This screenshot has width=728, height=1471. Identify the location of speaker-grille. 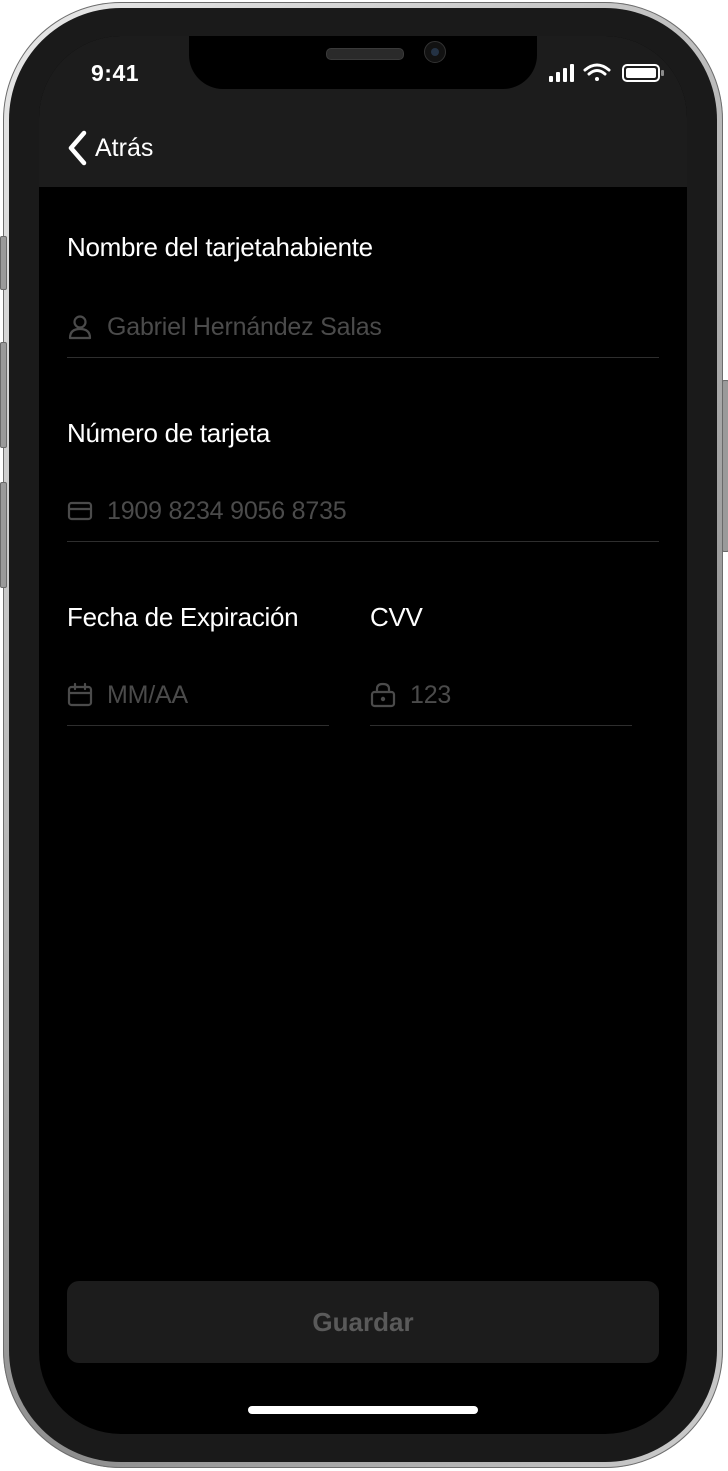
(365, 54).